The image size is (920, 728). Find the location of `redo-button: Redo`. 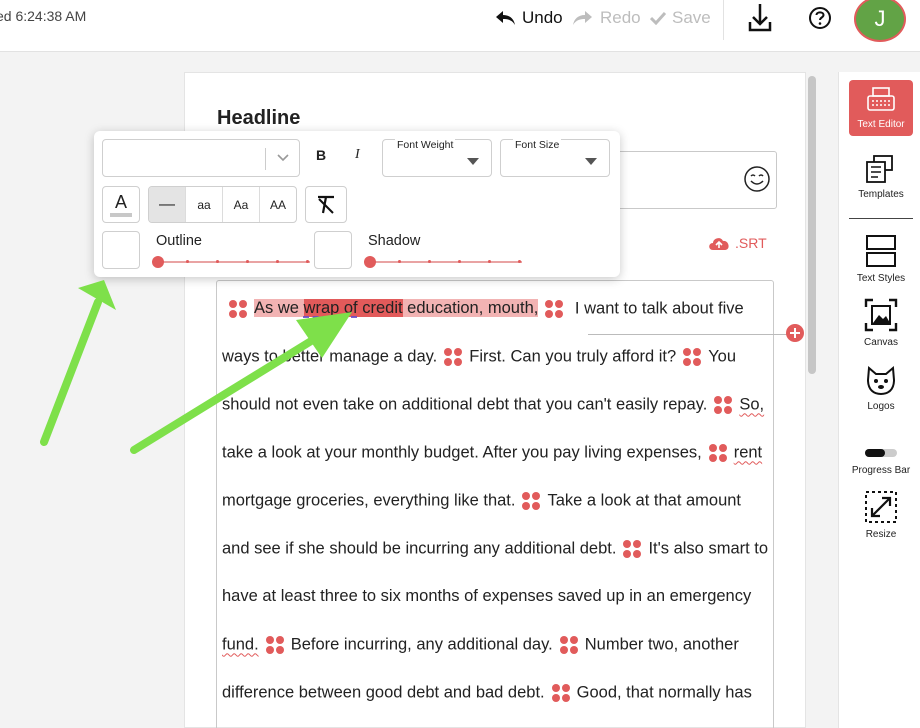

redo-button: Redo is located at coordinates (606, 18).